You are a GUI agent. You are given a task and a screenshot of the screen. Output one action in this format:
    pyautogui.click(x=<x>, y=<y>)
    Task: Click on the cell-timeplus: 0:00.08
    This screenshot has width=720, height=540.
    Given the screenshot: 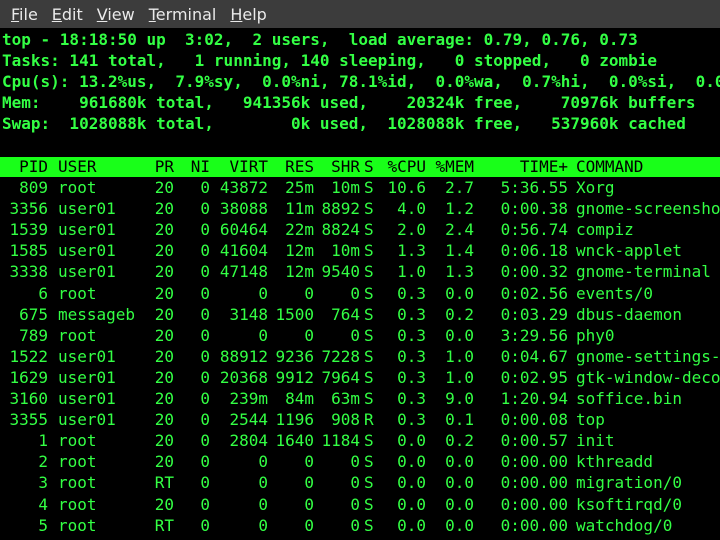 What is the action you would take?
    pyautogui.click(x=534, y=420)
    